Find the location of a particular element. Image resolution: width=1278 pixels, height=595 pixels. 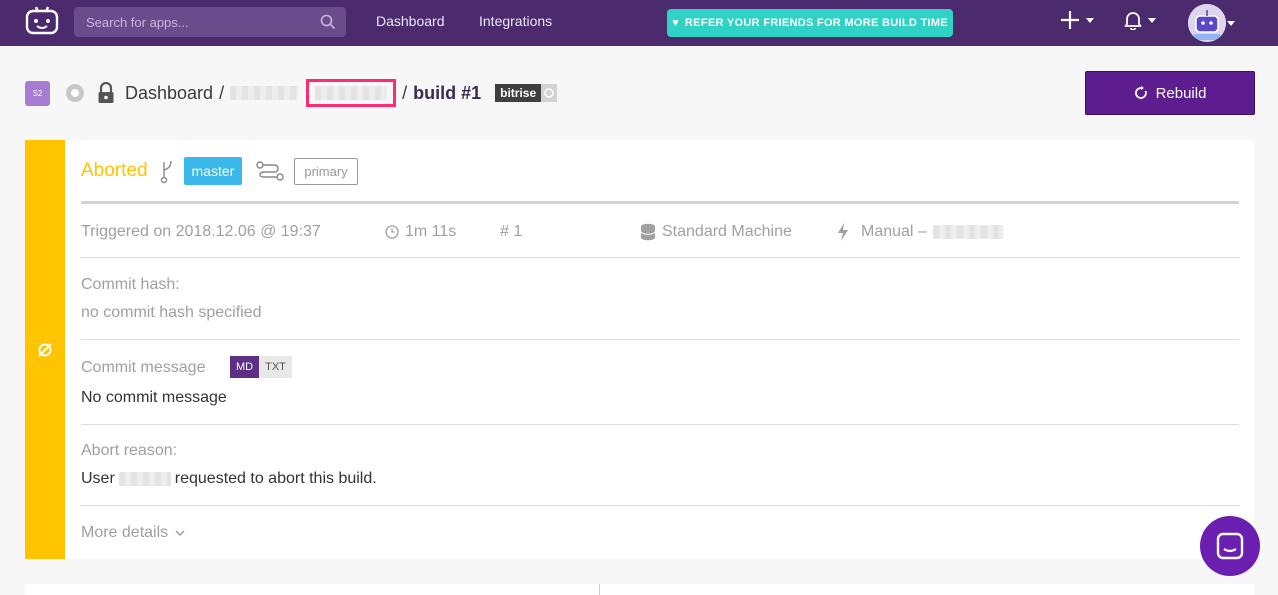

stack-badge: bitrise is located at coordinates (518, 93).